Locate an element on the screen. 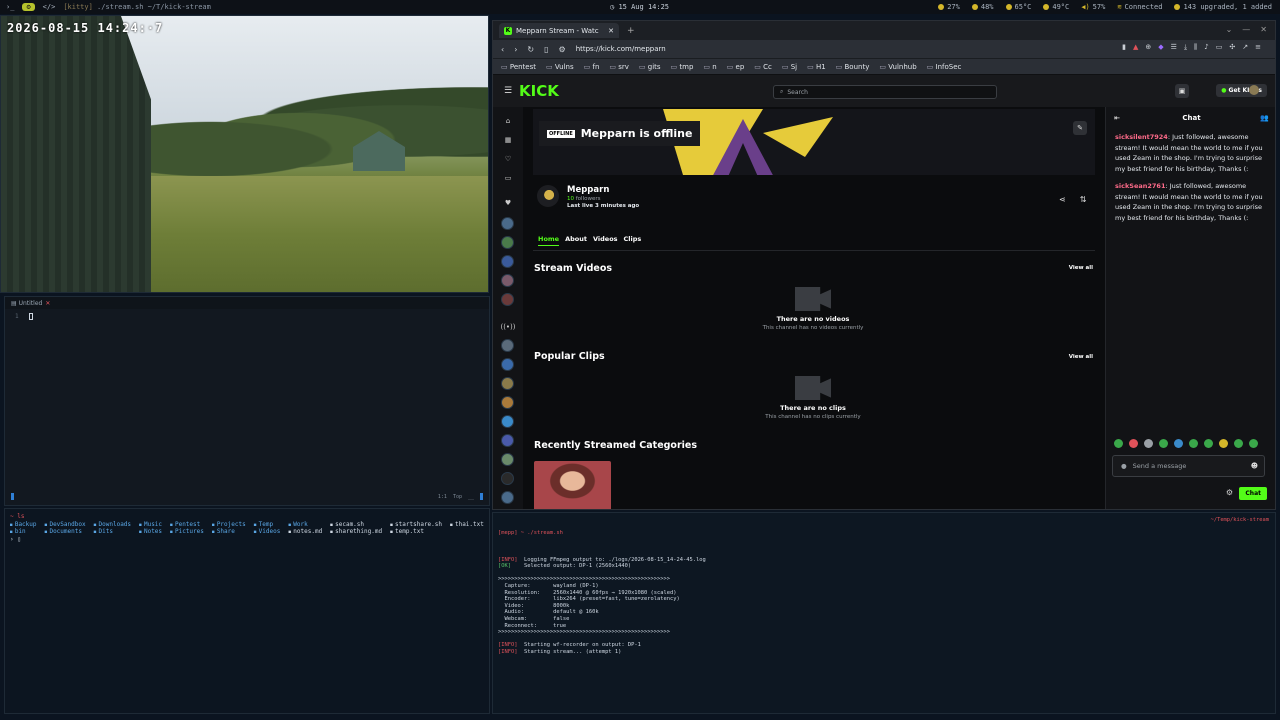  file-entry: temp.txt is located at coordinates (416, 531).